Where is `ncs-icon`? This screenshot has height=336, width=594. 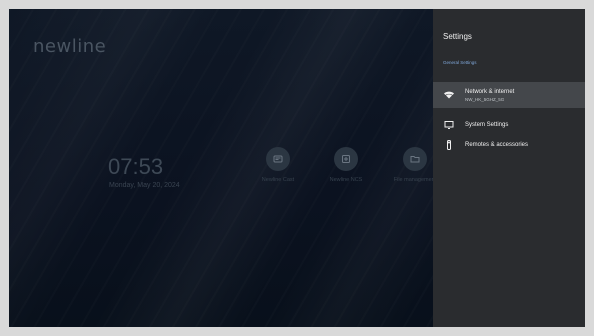 ncs-icon is located at coordinates (346, 159).